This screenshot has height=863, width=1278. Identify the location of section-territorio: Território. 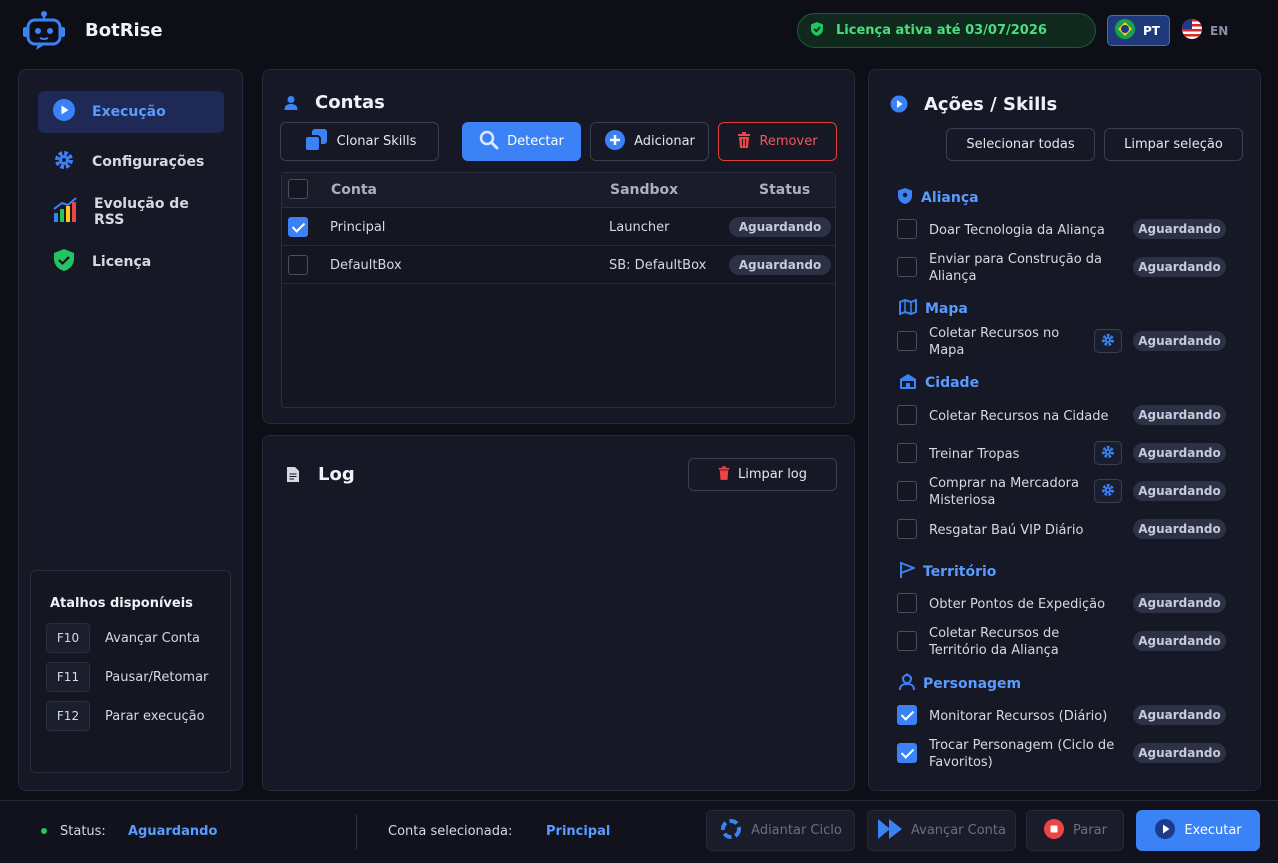
(947, 572).